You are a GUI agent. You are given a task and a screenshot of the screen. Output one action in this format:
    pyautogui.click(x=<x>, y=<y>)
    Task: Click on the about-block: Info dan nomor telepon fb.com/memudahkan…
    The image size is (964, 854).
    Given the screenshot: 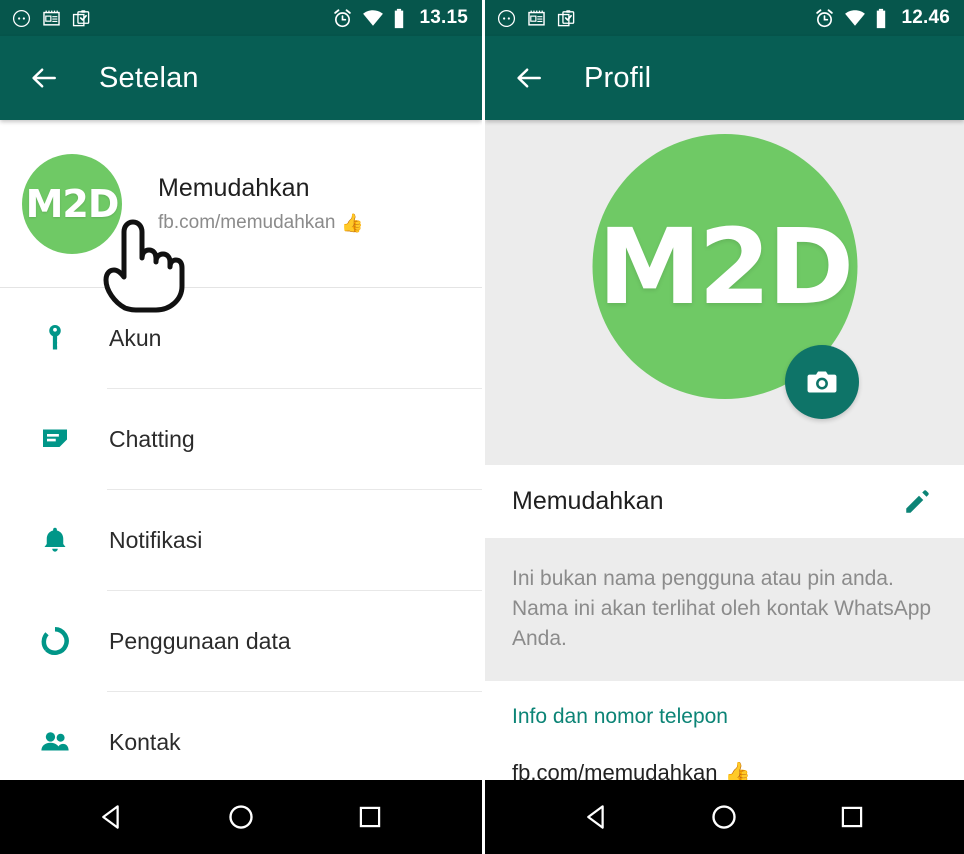 What is the action you would take?
    pyautogui.click(x=724, y=734)
    